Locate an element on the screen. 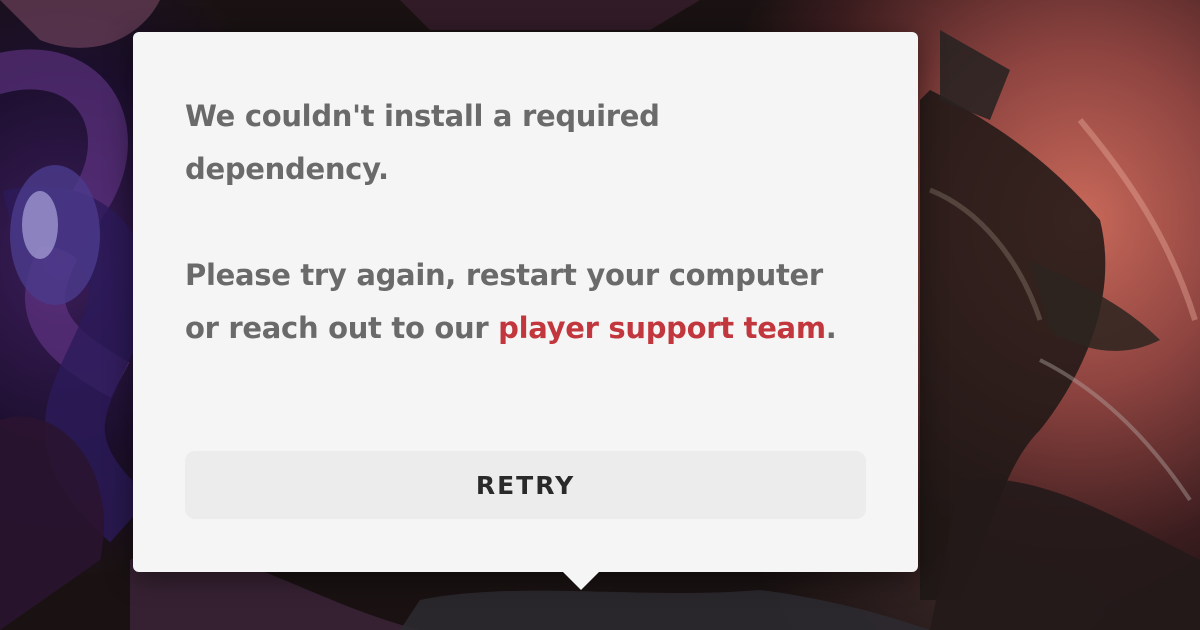 The height and width of the screenshot is (630, 1200). help-message-suffix: . is located at coordinates (831, 328).